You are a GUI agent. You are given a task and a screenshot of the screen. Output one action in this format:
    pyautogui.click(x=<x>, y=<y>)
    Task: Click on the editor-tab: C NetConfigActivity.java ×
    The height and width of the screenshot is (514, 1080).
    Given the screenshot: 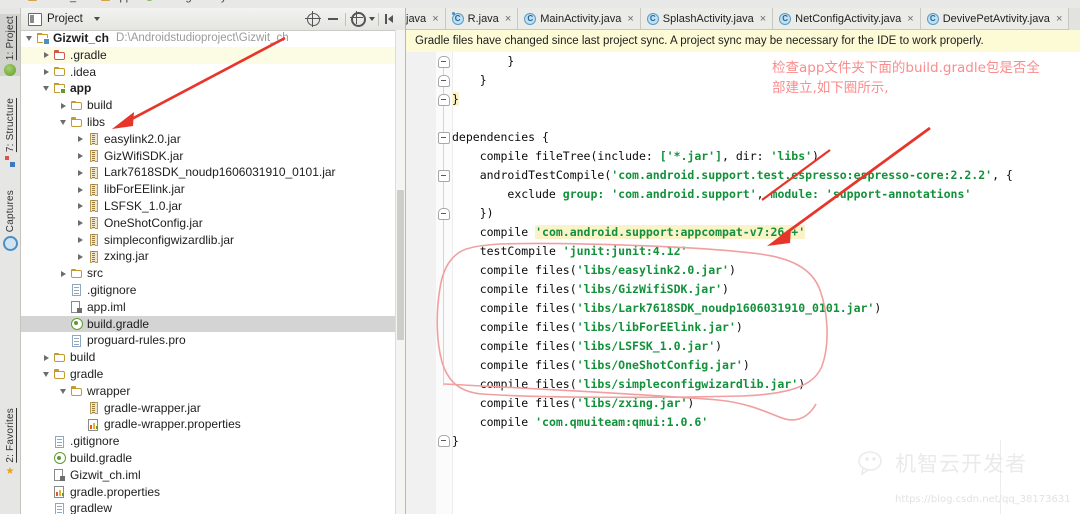 What is the action you would take?
    pyautogui.click(x=847, y=19)
    